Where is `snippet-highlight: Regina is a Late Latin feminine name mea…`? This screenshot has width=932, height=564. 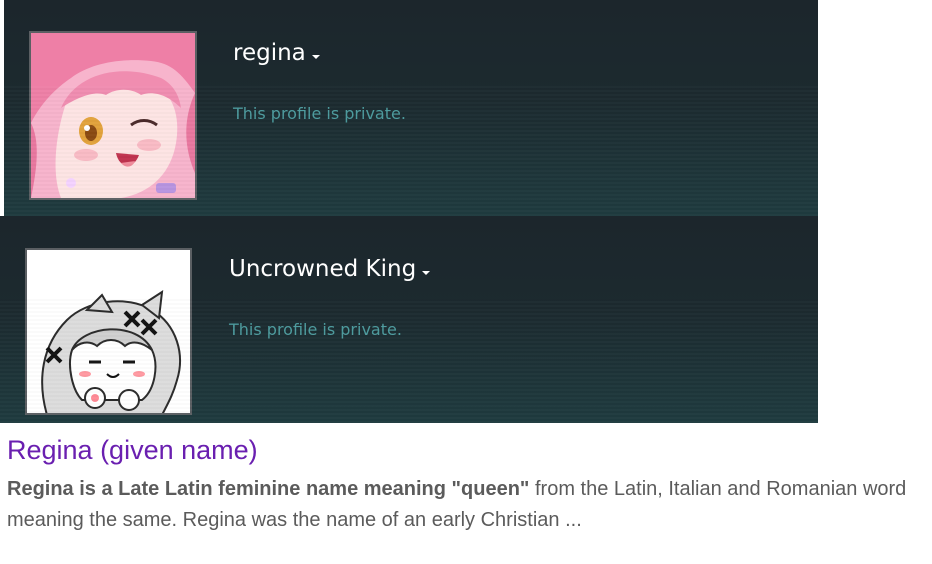 snippet-highlight: Regina is a Late Latin feminine name mea… is located at coordinates (268, 489).